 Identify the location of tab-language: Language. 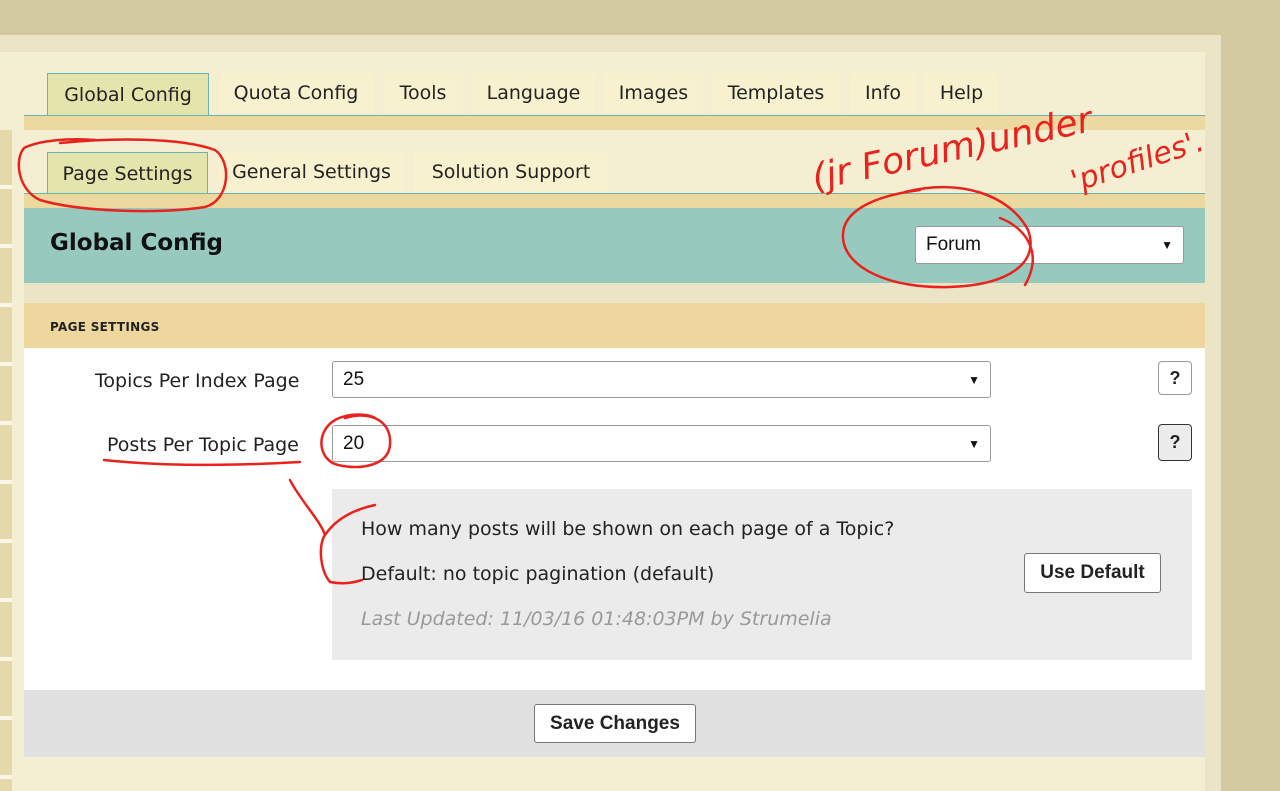
(533, 93).